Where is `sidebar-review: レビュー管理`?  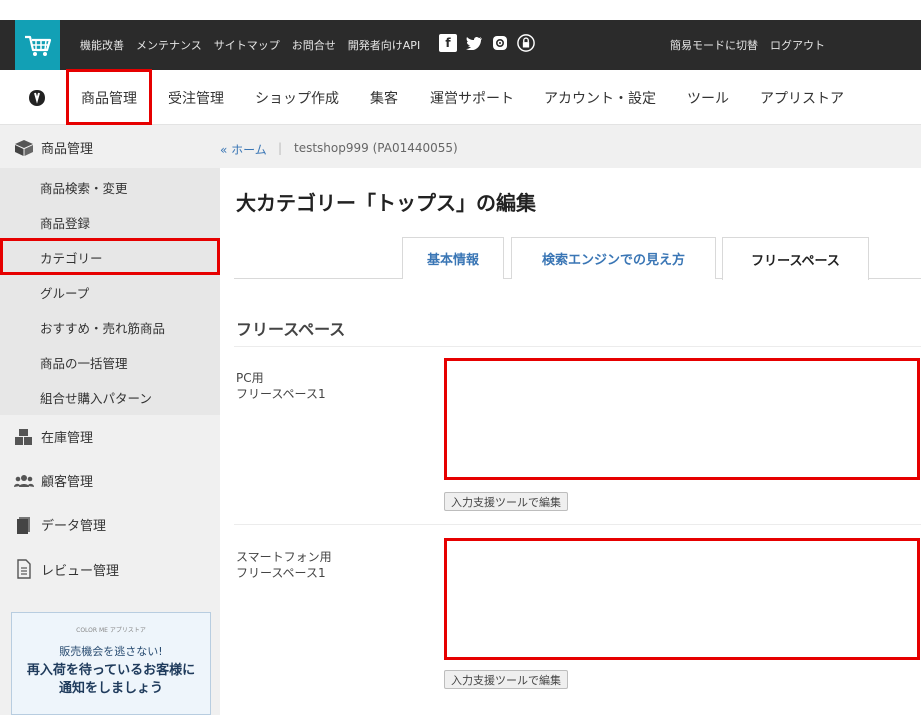
sidebar-review: レビュー管理 is located at coordinates (66, 569).